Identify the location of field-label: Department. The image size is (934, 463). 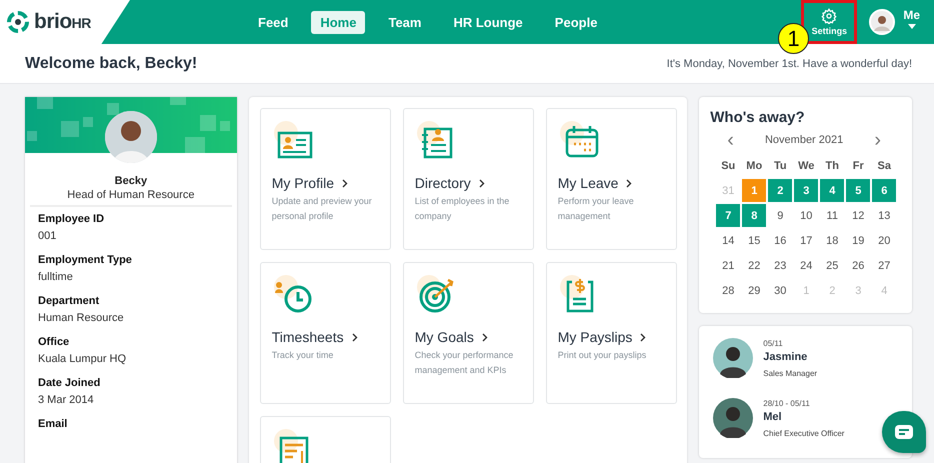
(69, 301).